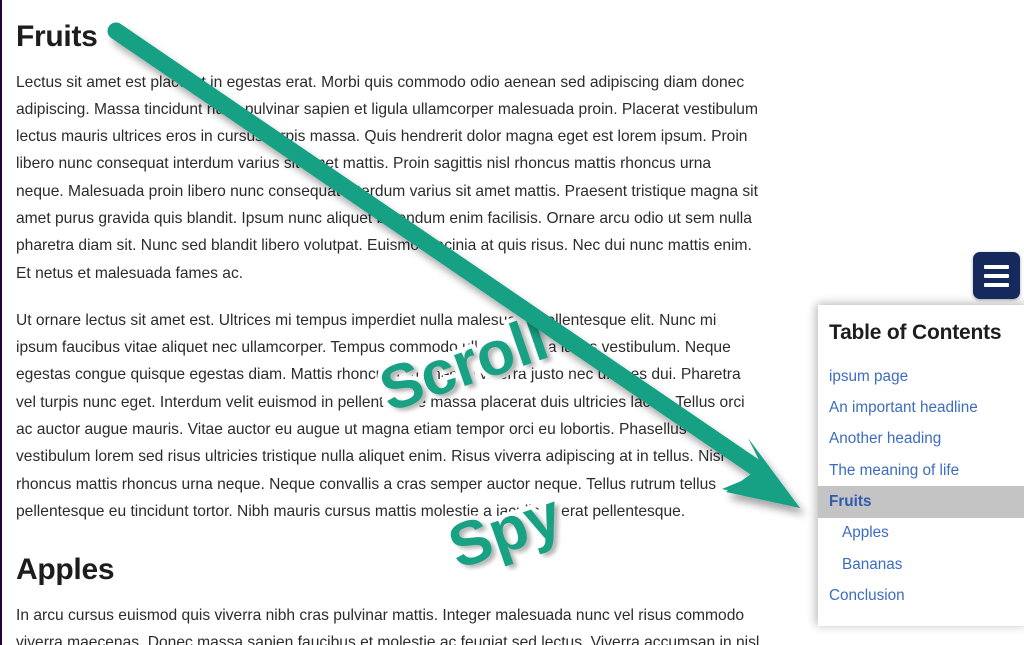 The height and width of the screenshot is (645, 1024). I want to click on section-heading-apples: Apples, so click(65, 570).